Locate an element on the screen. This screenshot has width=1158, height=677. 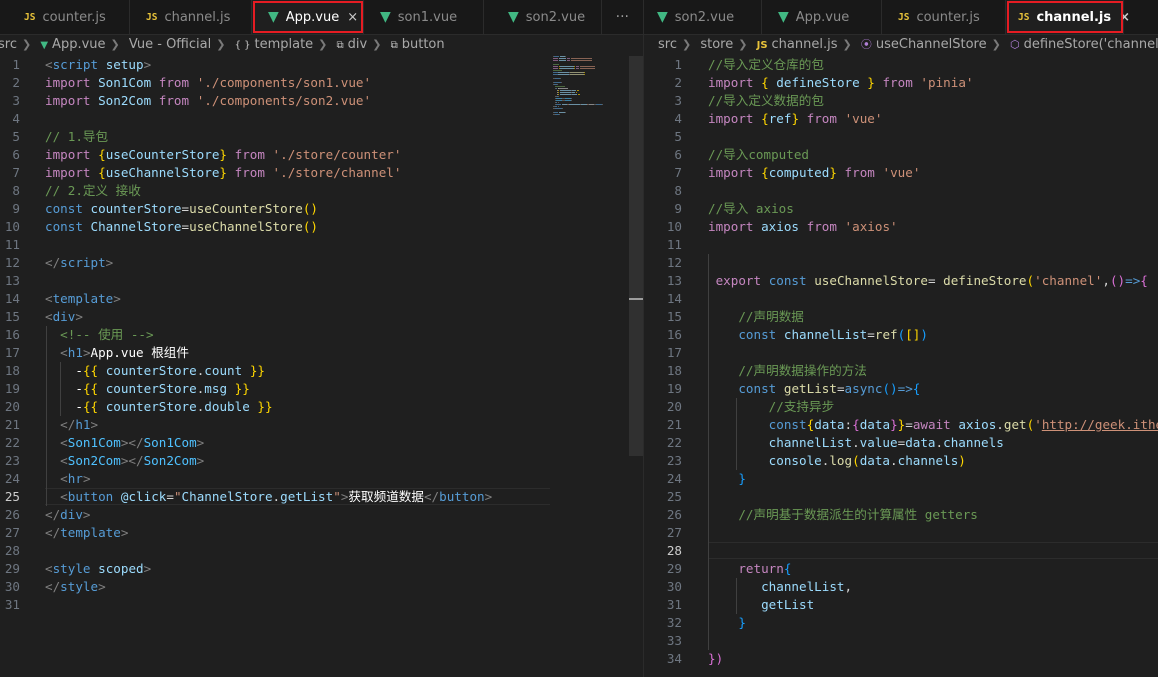
vertical-scrollbar is located at coordinates (636, 256).